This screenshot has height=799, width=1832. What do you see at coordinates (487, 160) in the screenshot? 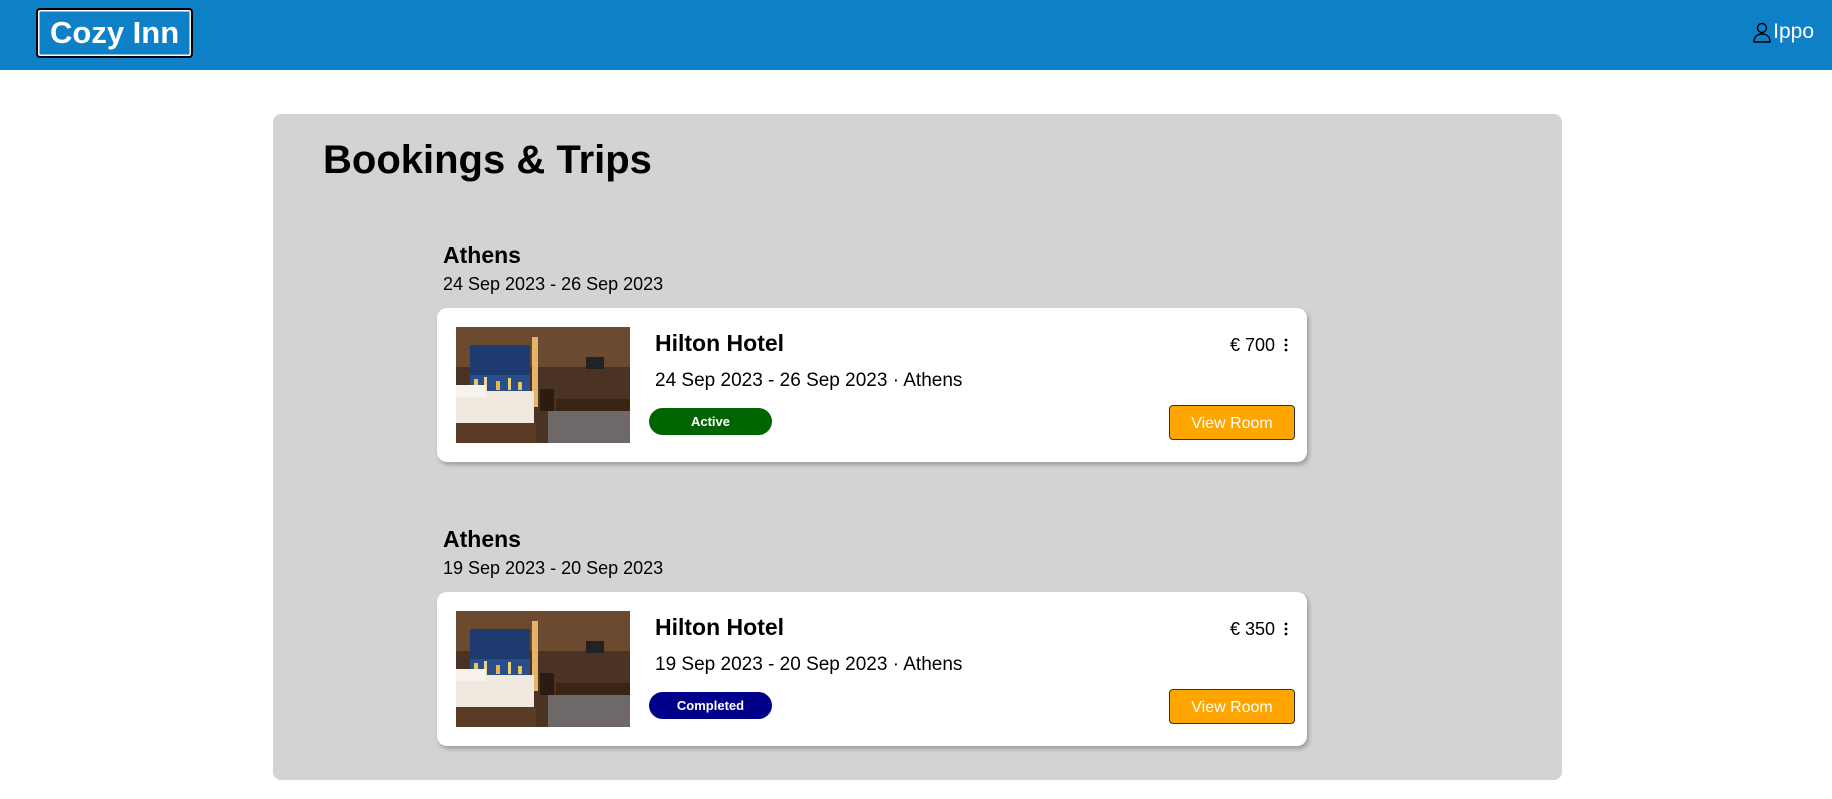
I see `page-title: Bookings & Trips` at bounding box center [487, 160].